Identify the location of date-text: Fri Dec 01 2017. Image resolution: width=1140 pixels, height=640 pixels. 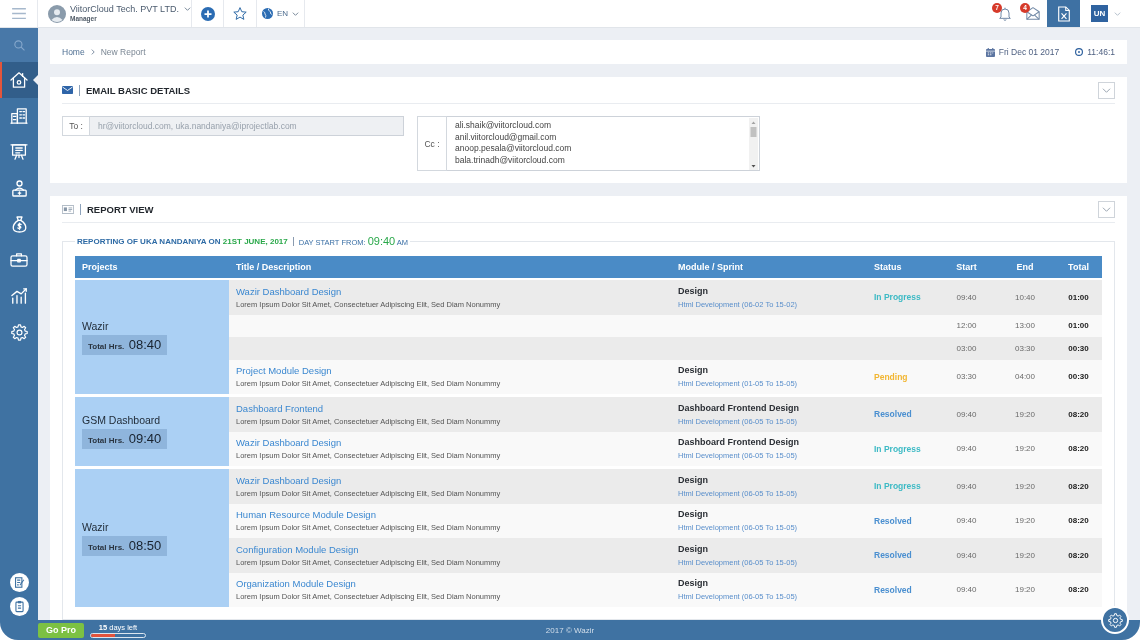
(1029, 52).